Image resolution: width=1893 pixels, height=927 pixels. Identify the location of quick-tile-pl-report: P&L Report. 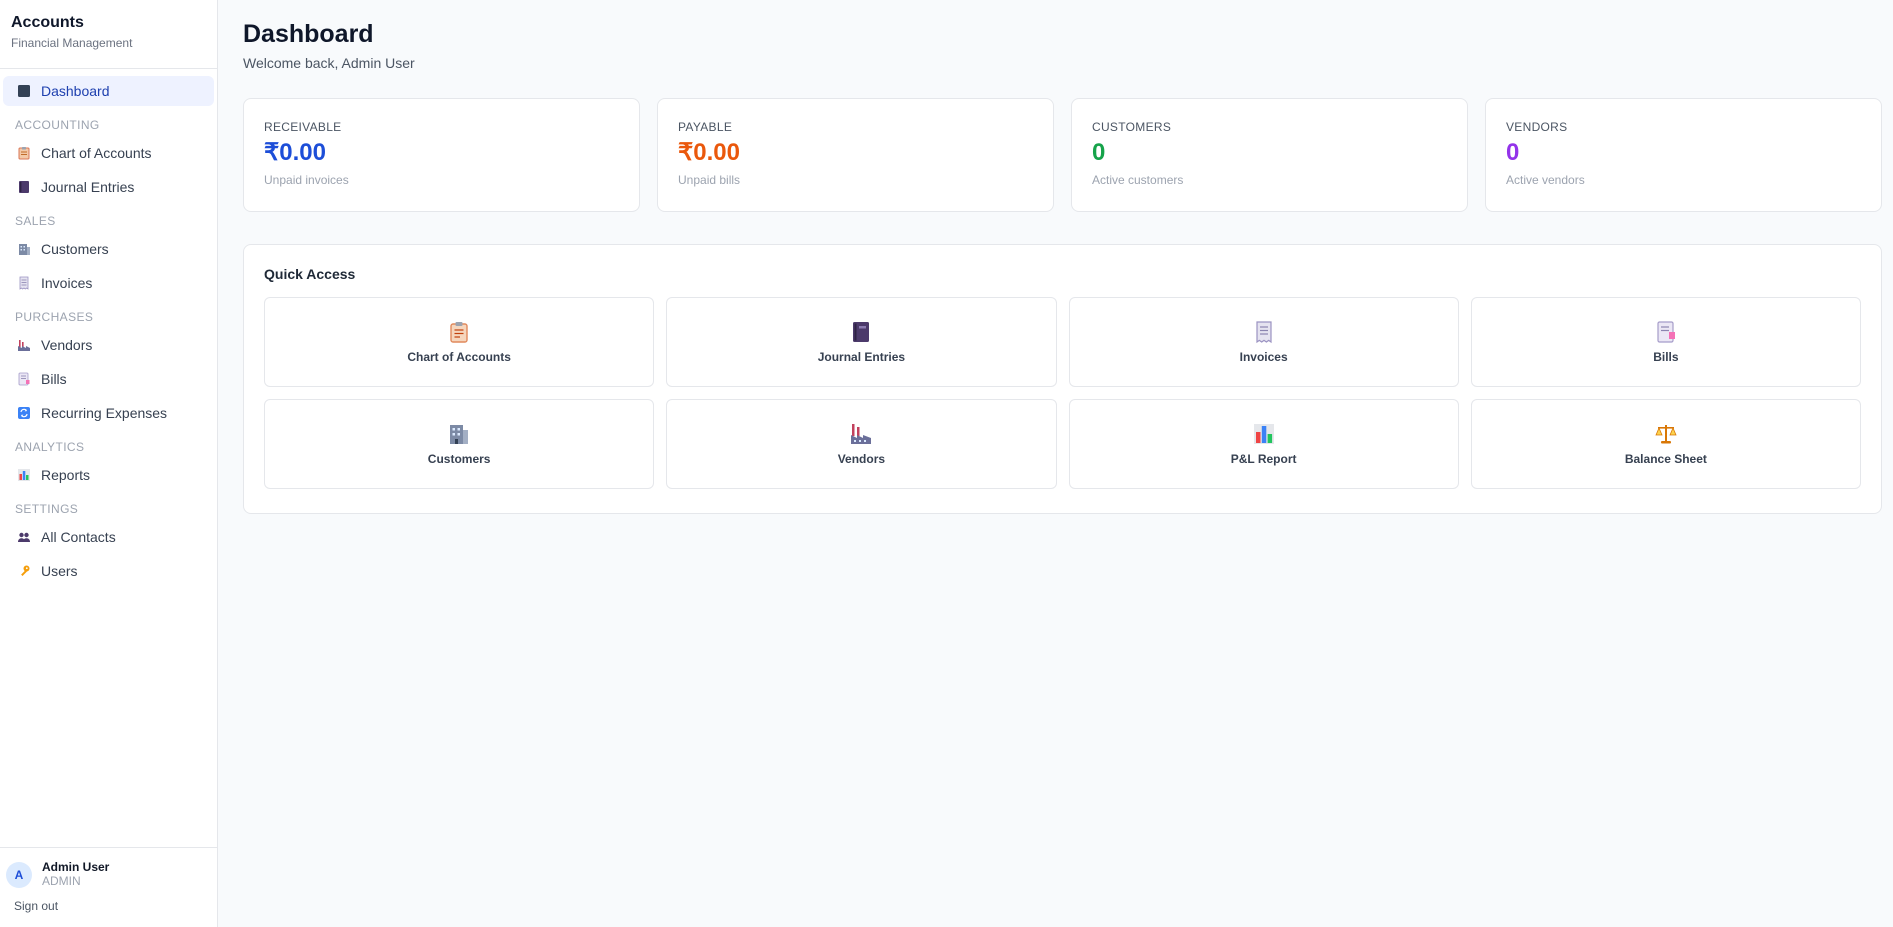
(1263, 444).